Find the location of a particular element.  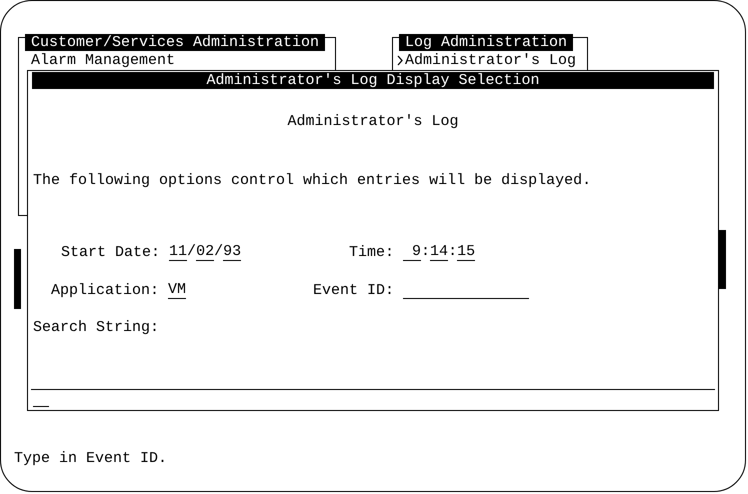

field-label: Start Date: is located at coordinates (110, 253).